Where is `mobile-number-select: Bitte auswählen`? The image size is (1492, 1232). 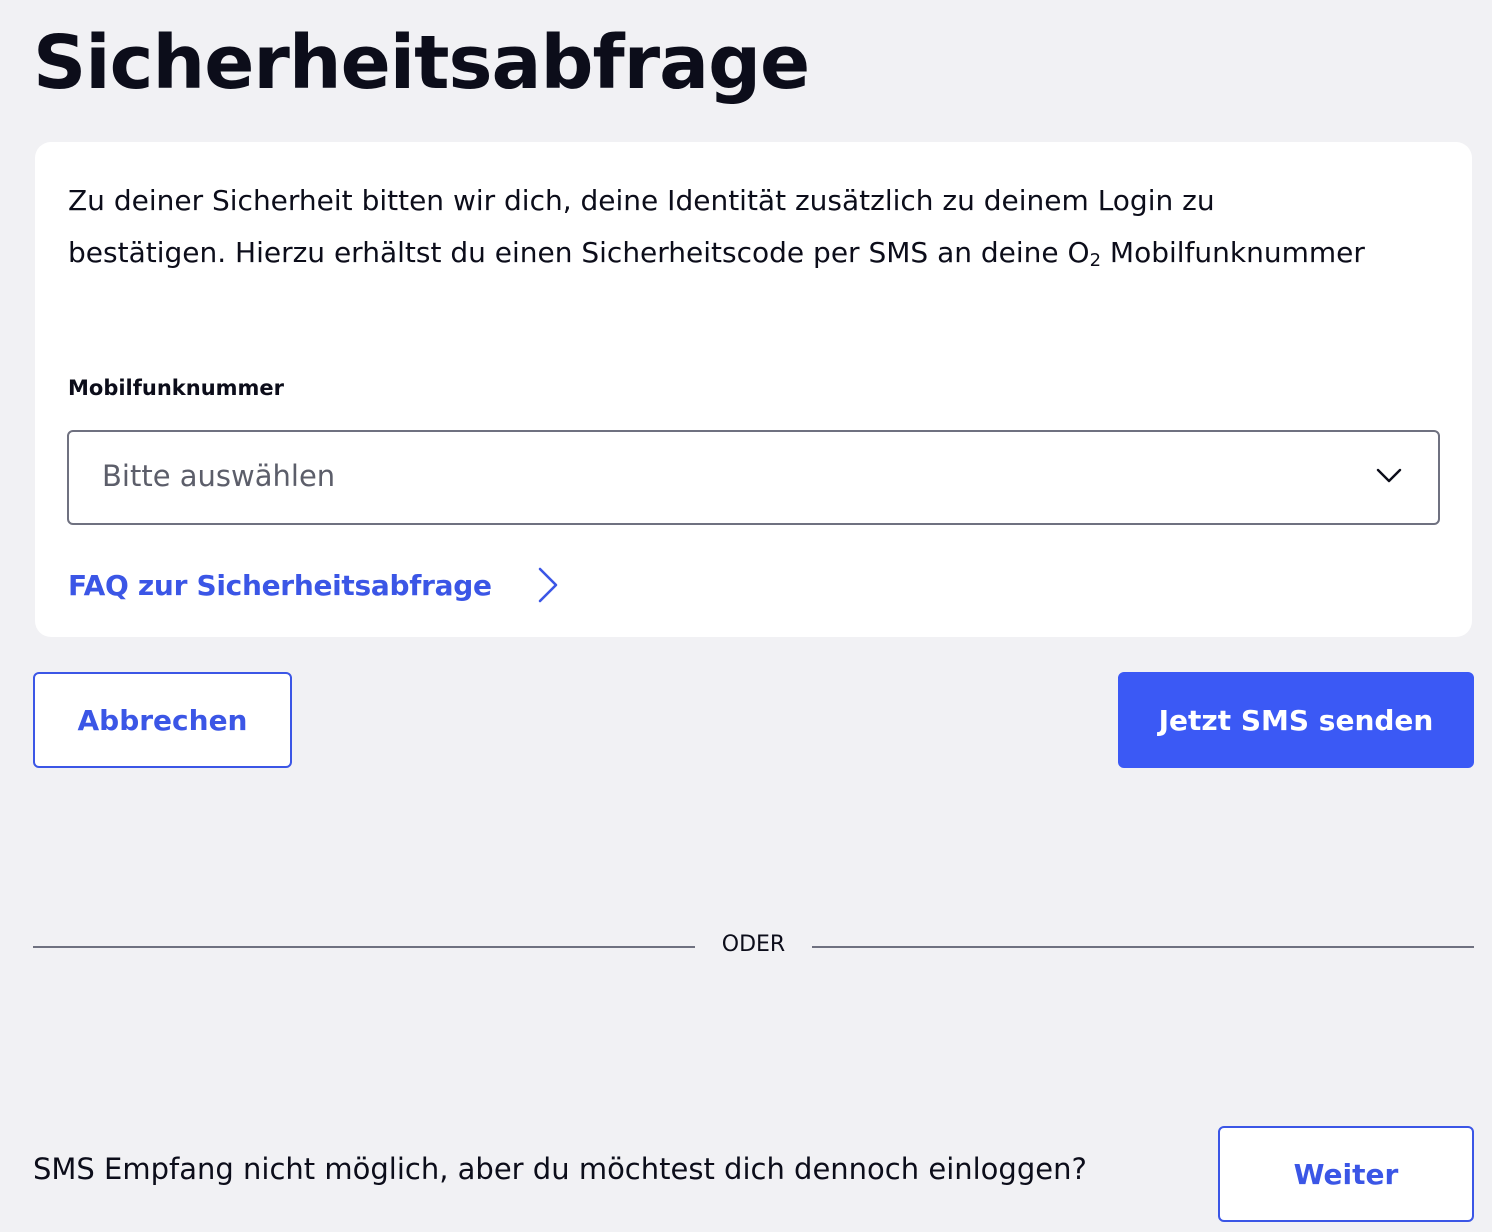 mobile-number-select: Bitte auswählen is located at coordinates (753, 477).